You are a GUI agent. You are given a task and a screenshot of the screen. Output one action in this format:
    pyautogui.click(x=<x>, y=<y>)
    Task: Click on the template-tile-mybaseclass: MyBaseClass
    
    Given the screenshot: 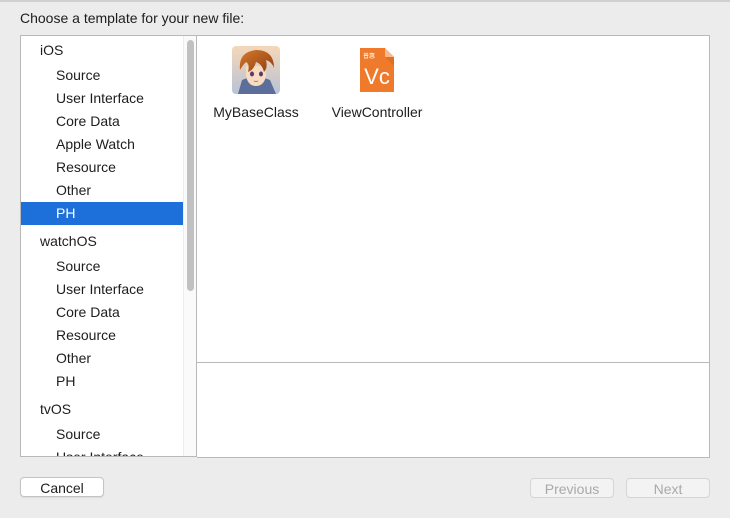 What is the action you would take?
    pyautogui.click(x=256, y=86)
    